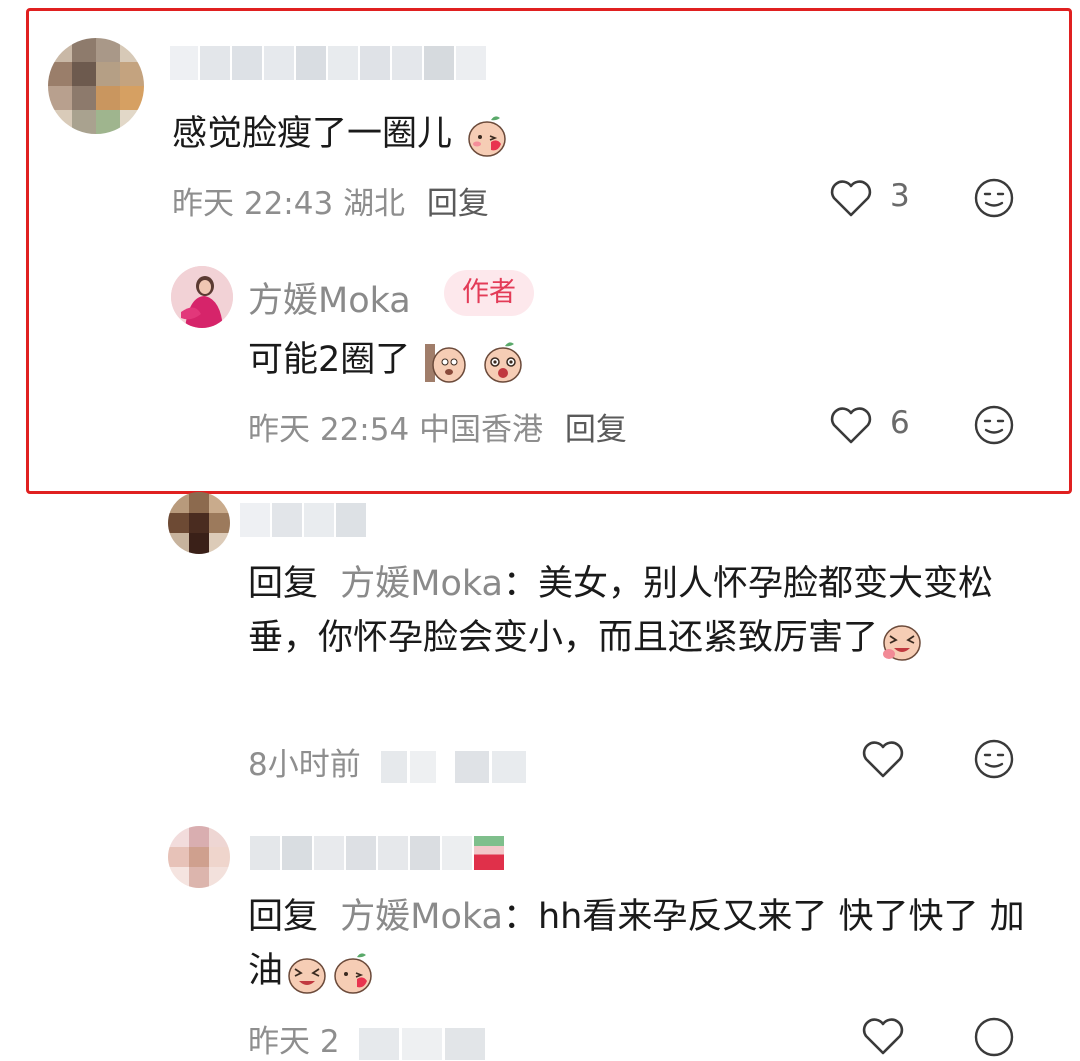  I want to click on comment-text: 感觉脸瘦了一圈儿, so click(340, 135).